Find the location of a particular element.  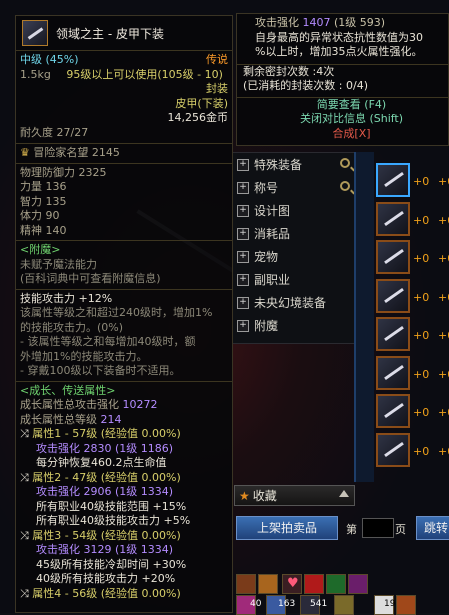

skill-desc-line: - 该属性等级之和每增加40级时，额 is located at coordinates (108, 341).